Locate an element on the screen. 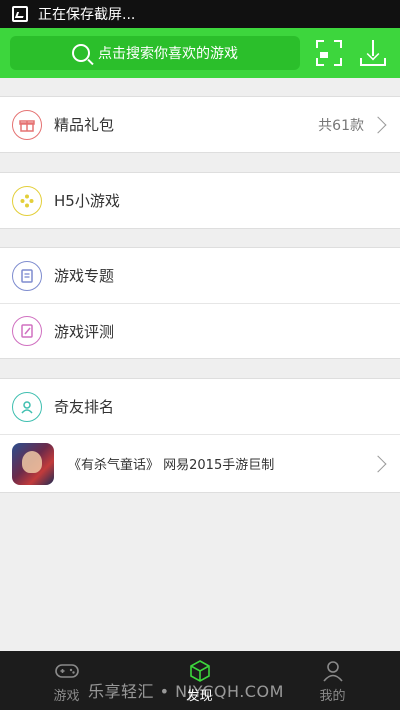  rank-row: 奇友排名 is located at coordinates (200, 406).